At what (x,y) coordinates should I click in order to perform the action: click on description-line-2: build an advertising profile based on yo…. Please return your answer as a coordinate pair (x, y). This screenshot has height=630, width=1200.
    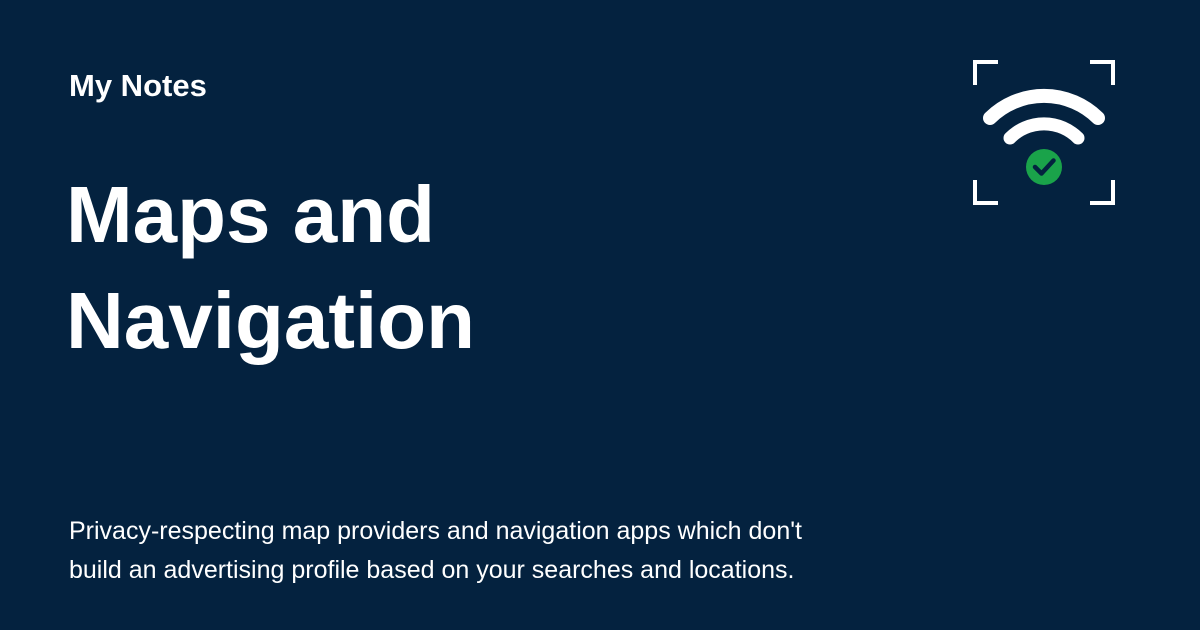
    Looking at the image, I should click on (432, 570).